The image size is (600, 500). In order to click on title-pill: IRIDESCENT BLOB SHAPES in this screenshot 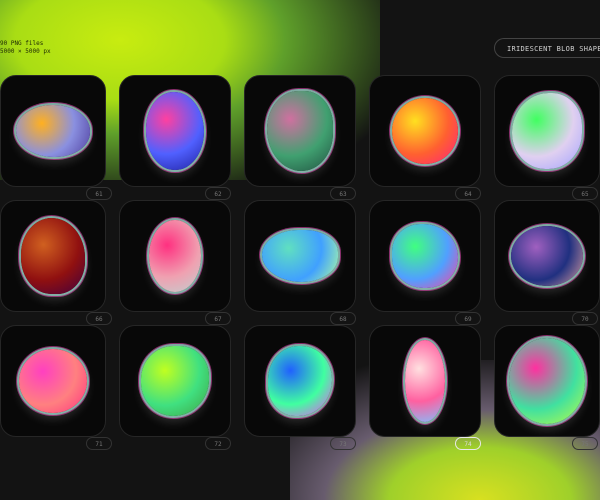, I will do `click(547, 48)`.